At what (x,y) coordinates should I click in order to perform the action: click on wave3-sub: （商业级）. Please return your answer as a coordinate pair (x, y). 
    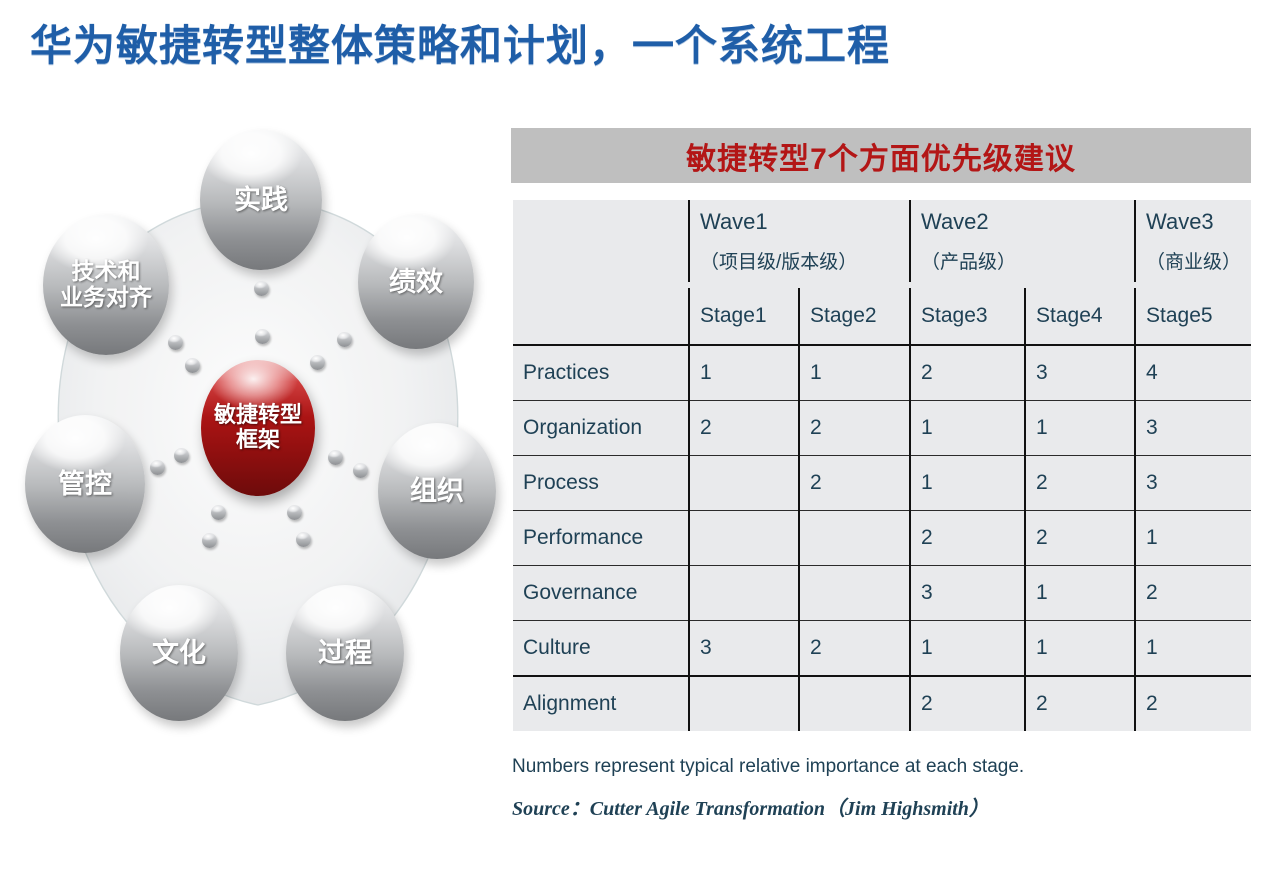
    Looking at the image, I should click on (1194, 262).